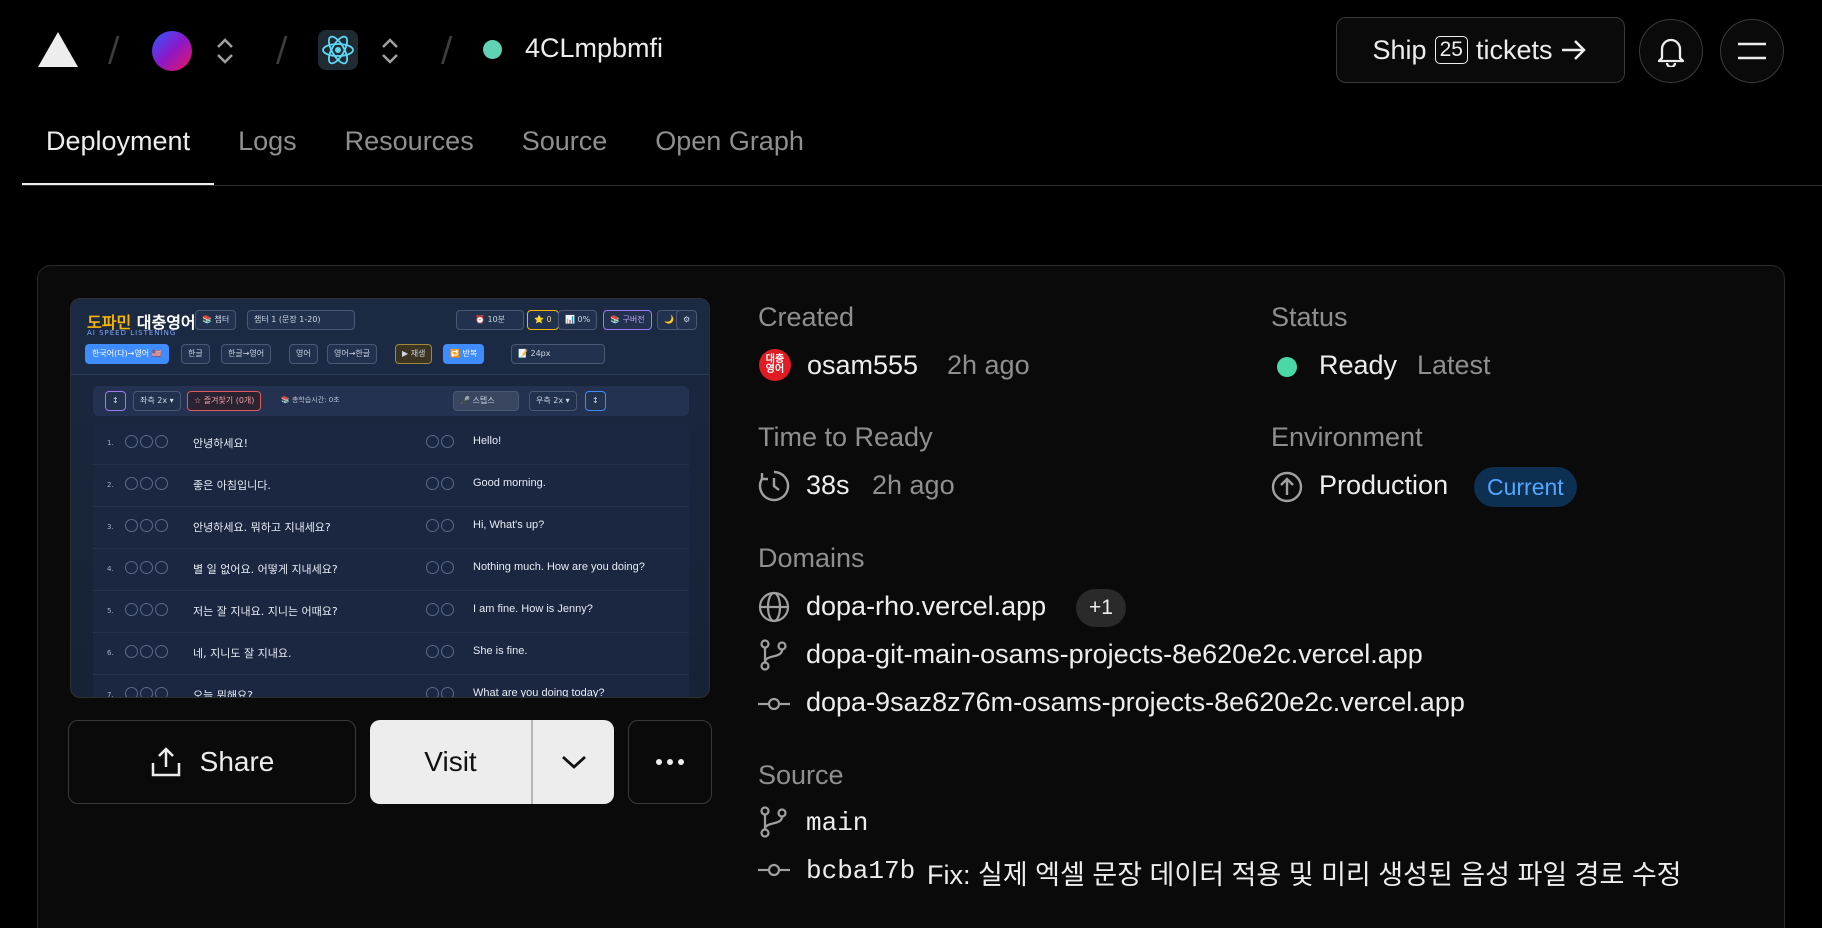 The height and width of the screenshot is (928, 1822). I want to click on preview-chip: 📚 구버전, so click(627, 320).